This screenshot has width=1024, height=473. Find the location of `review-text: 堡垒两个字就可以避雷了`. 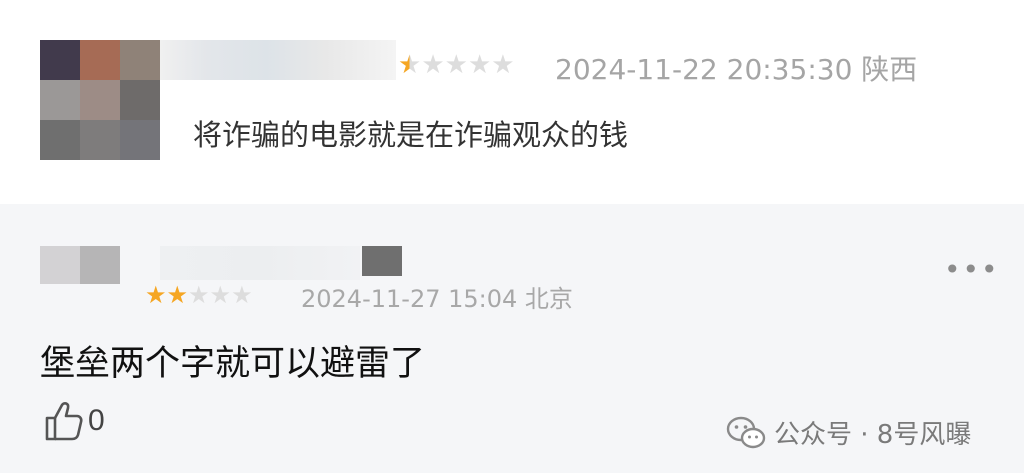

review-text: 堡垒两个字就可以避雷了 is located at coordinates (233, 364).